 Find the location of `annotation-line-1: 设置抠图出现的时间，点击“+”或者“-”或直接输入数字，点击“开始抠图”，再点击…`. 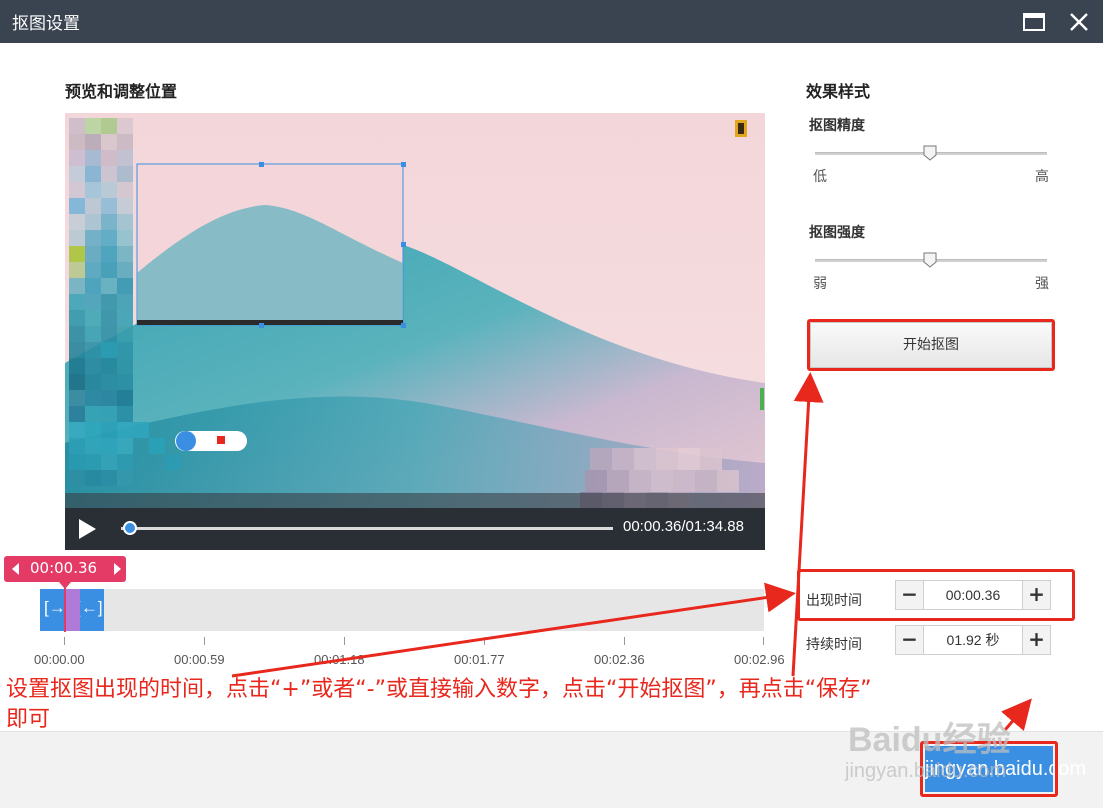

annotation-line-1: 设置抠图出现的时间，点击“+”或者“-”或直接输入数字，点击“开始抠图”，再点击… is located at coordinates (439, 689).